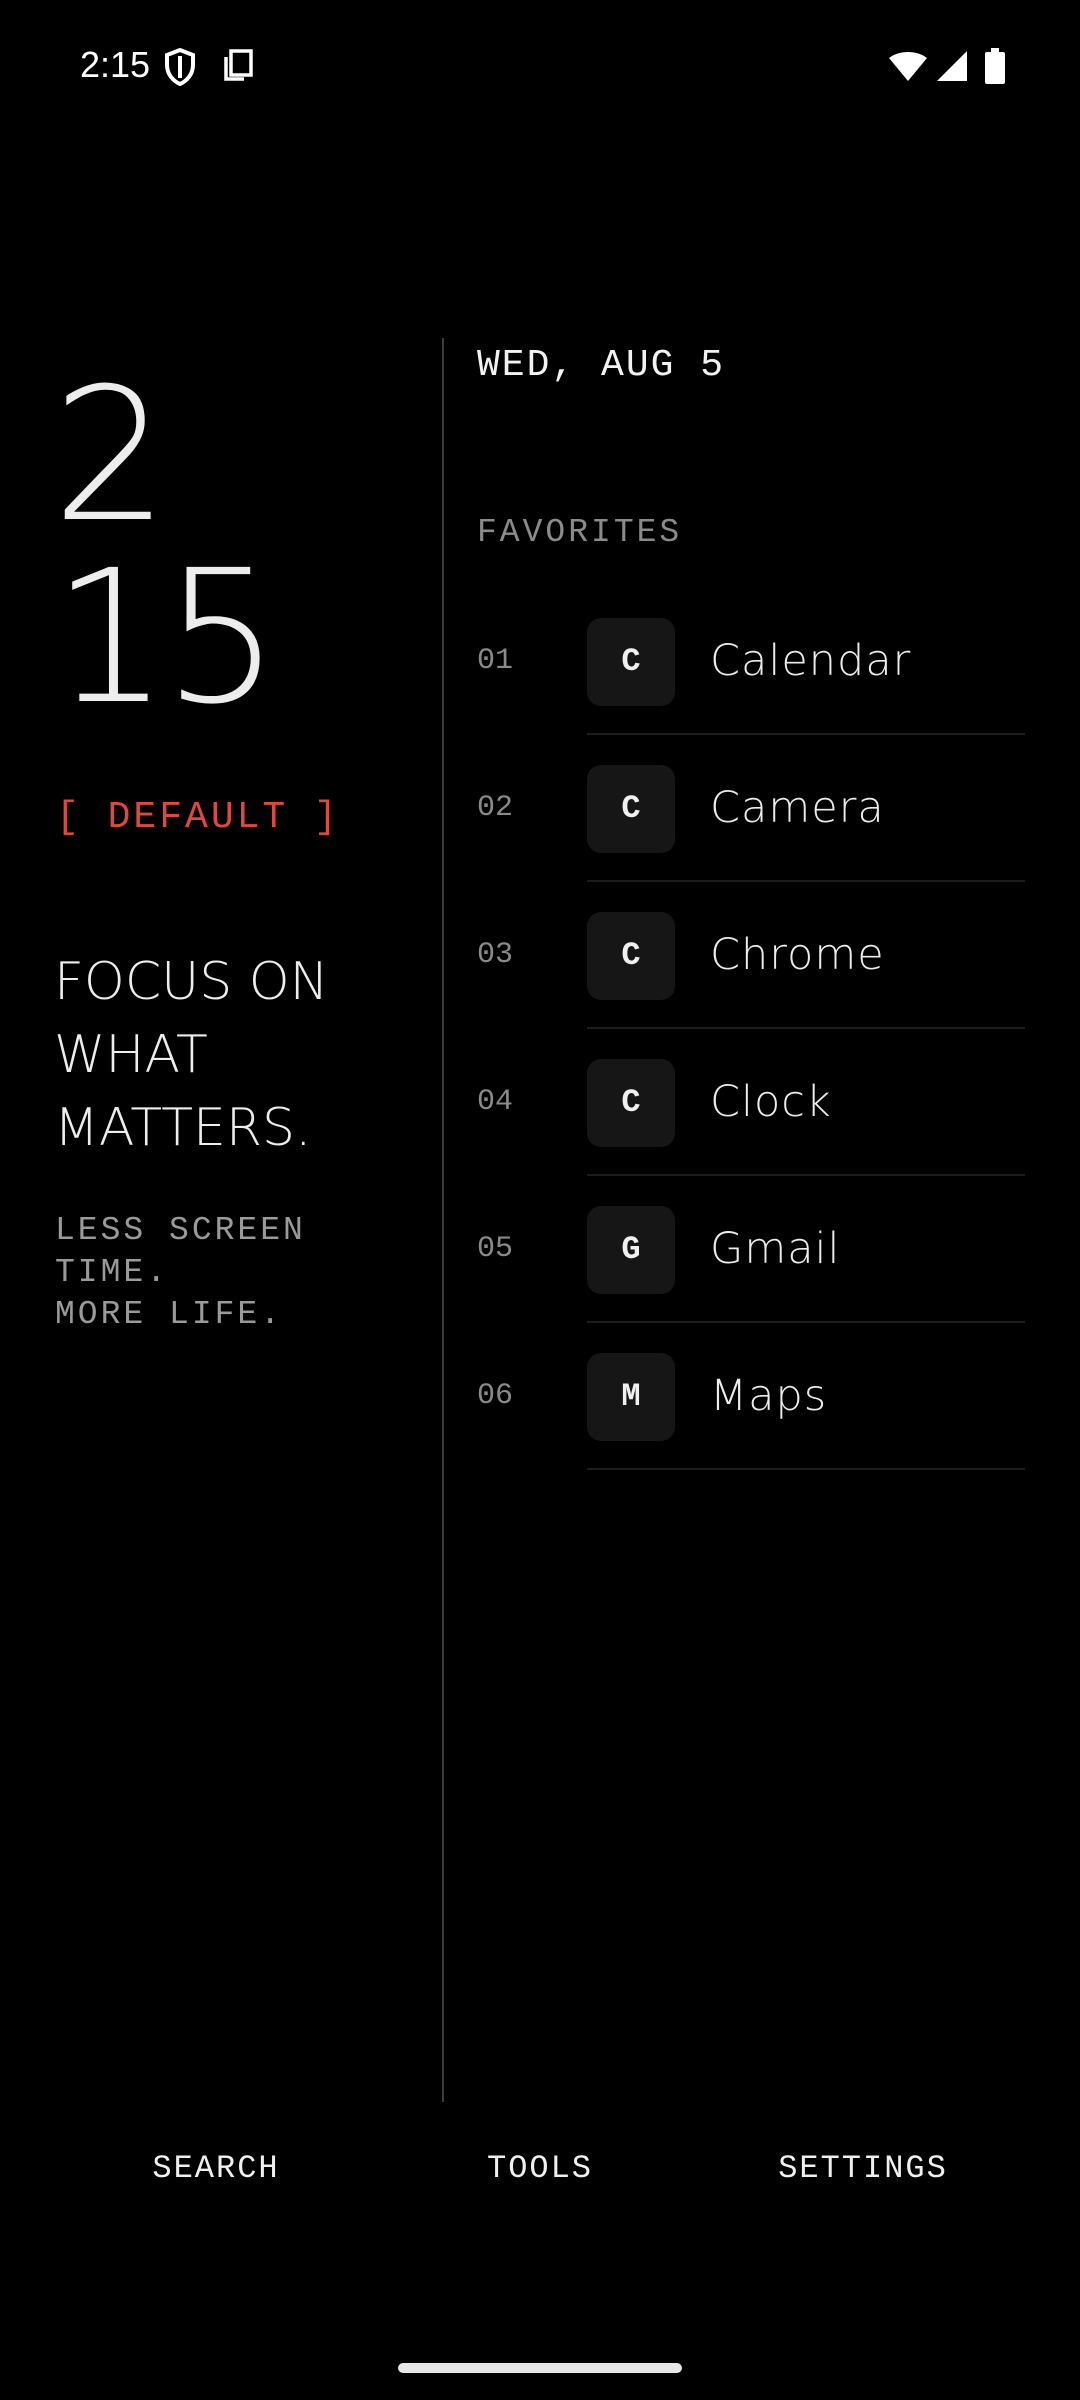 The width and height of the screenshot is (1080, 2400). What do you see at coordinates (443, 1220) in the screenshot?
I see `column-divider` at bounding box center [443, 1220].